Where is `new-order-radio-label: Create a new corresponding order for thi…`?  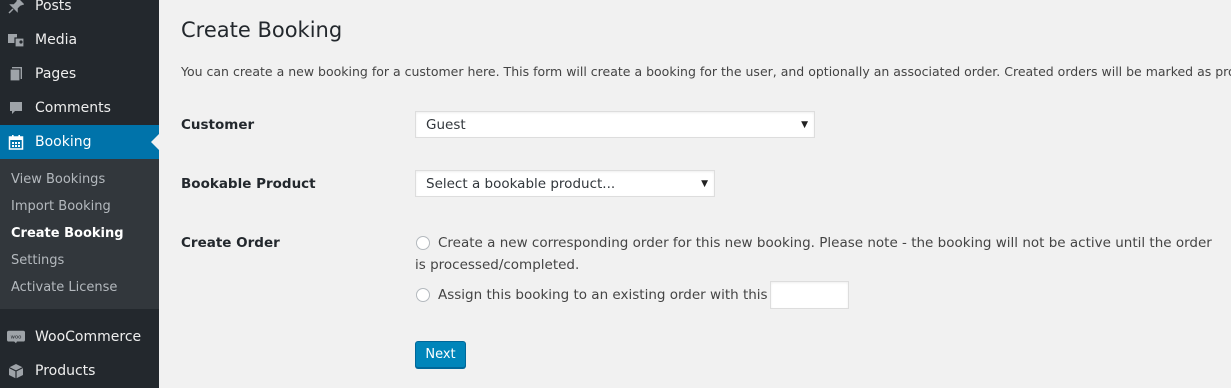 new-order-radio-label: Create a new corresponding order for thi… is located at coordinates (813, 254).